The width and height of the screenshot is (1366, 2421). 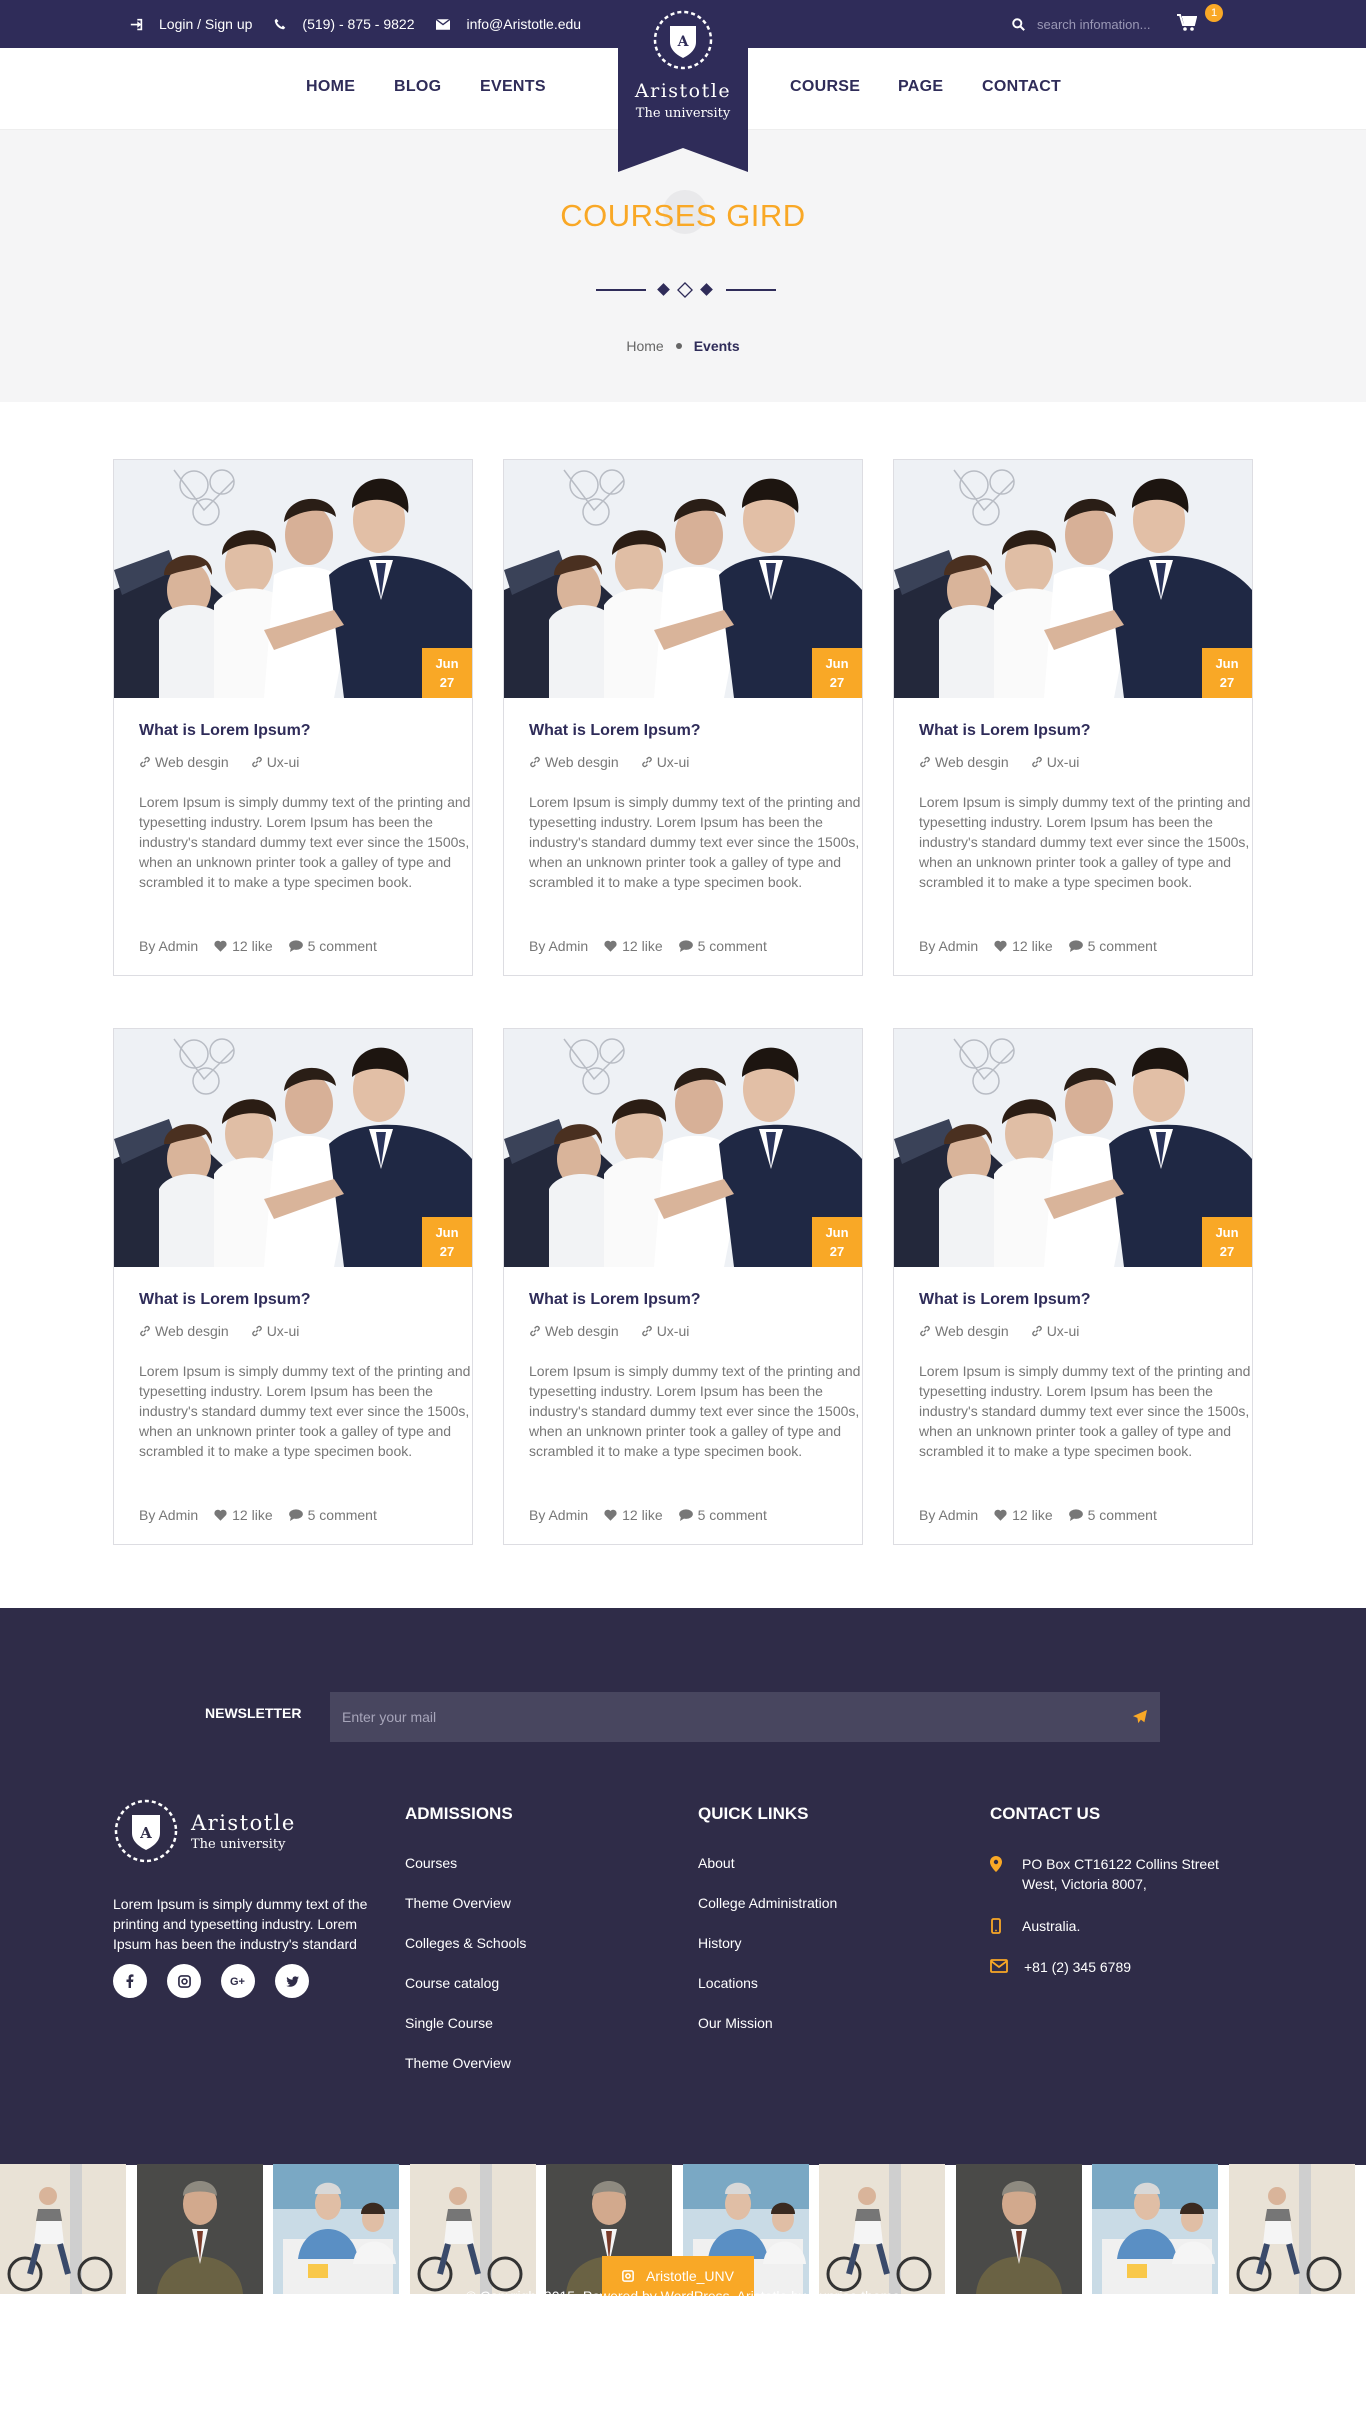 What do you see at coordinates (447, 1232) in the screenshot?
I see `date-month: Jun` at bounding box center [447, 1232].